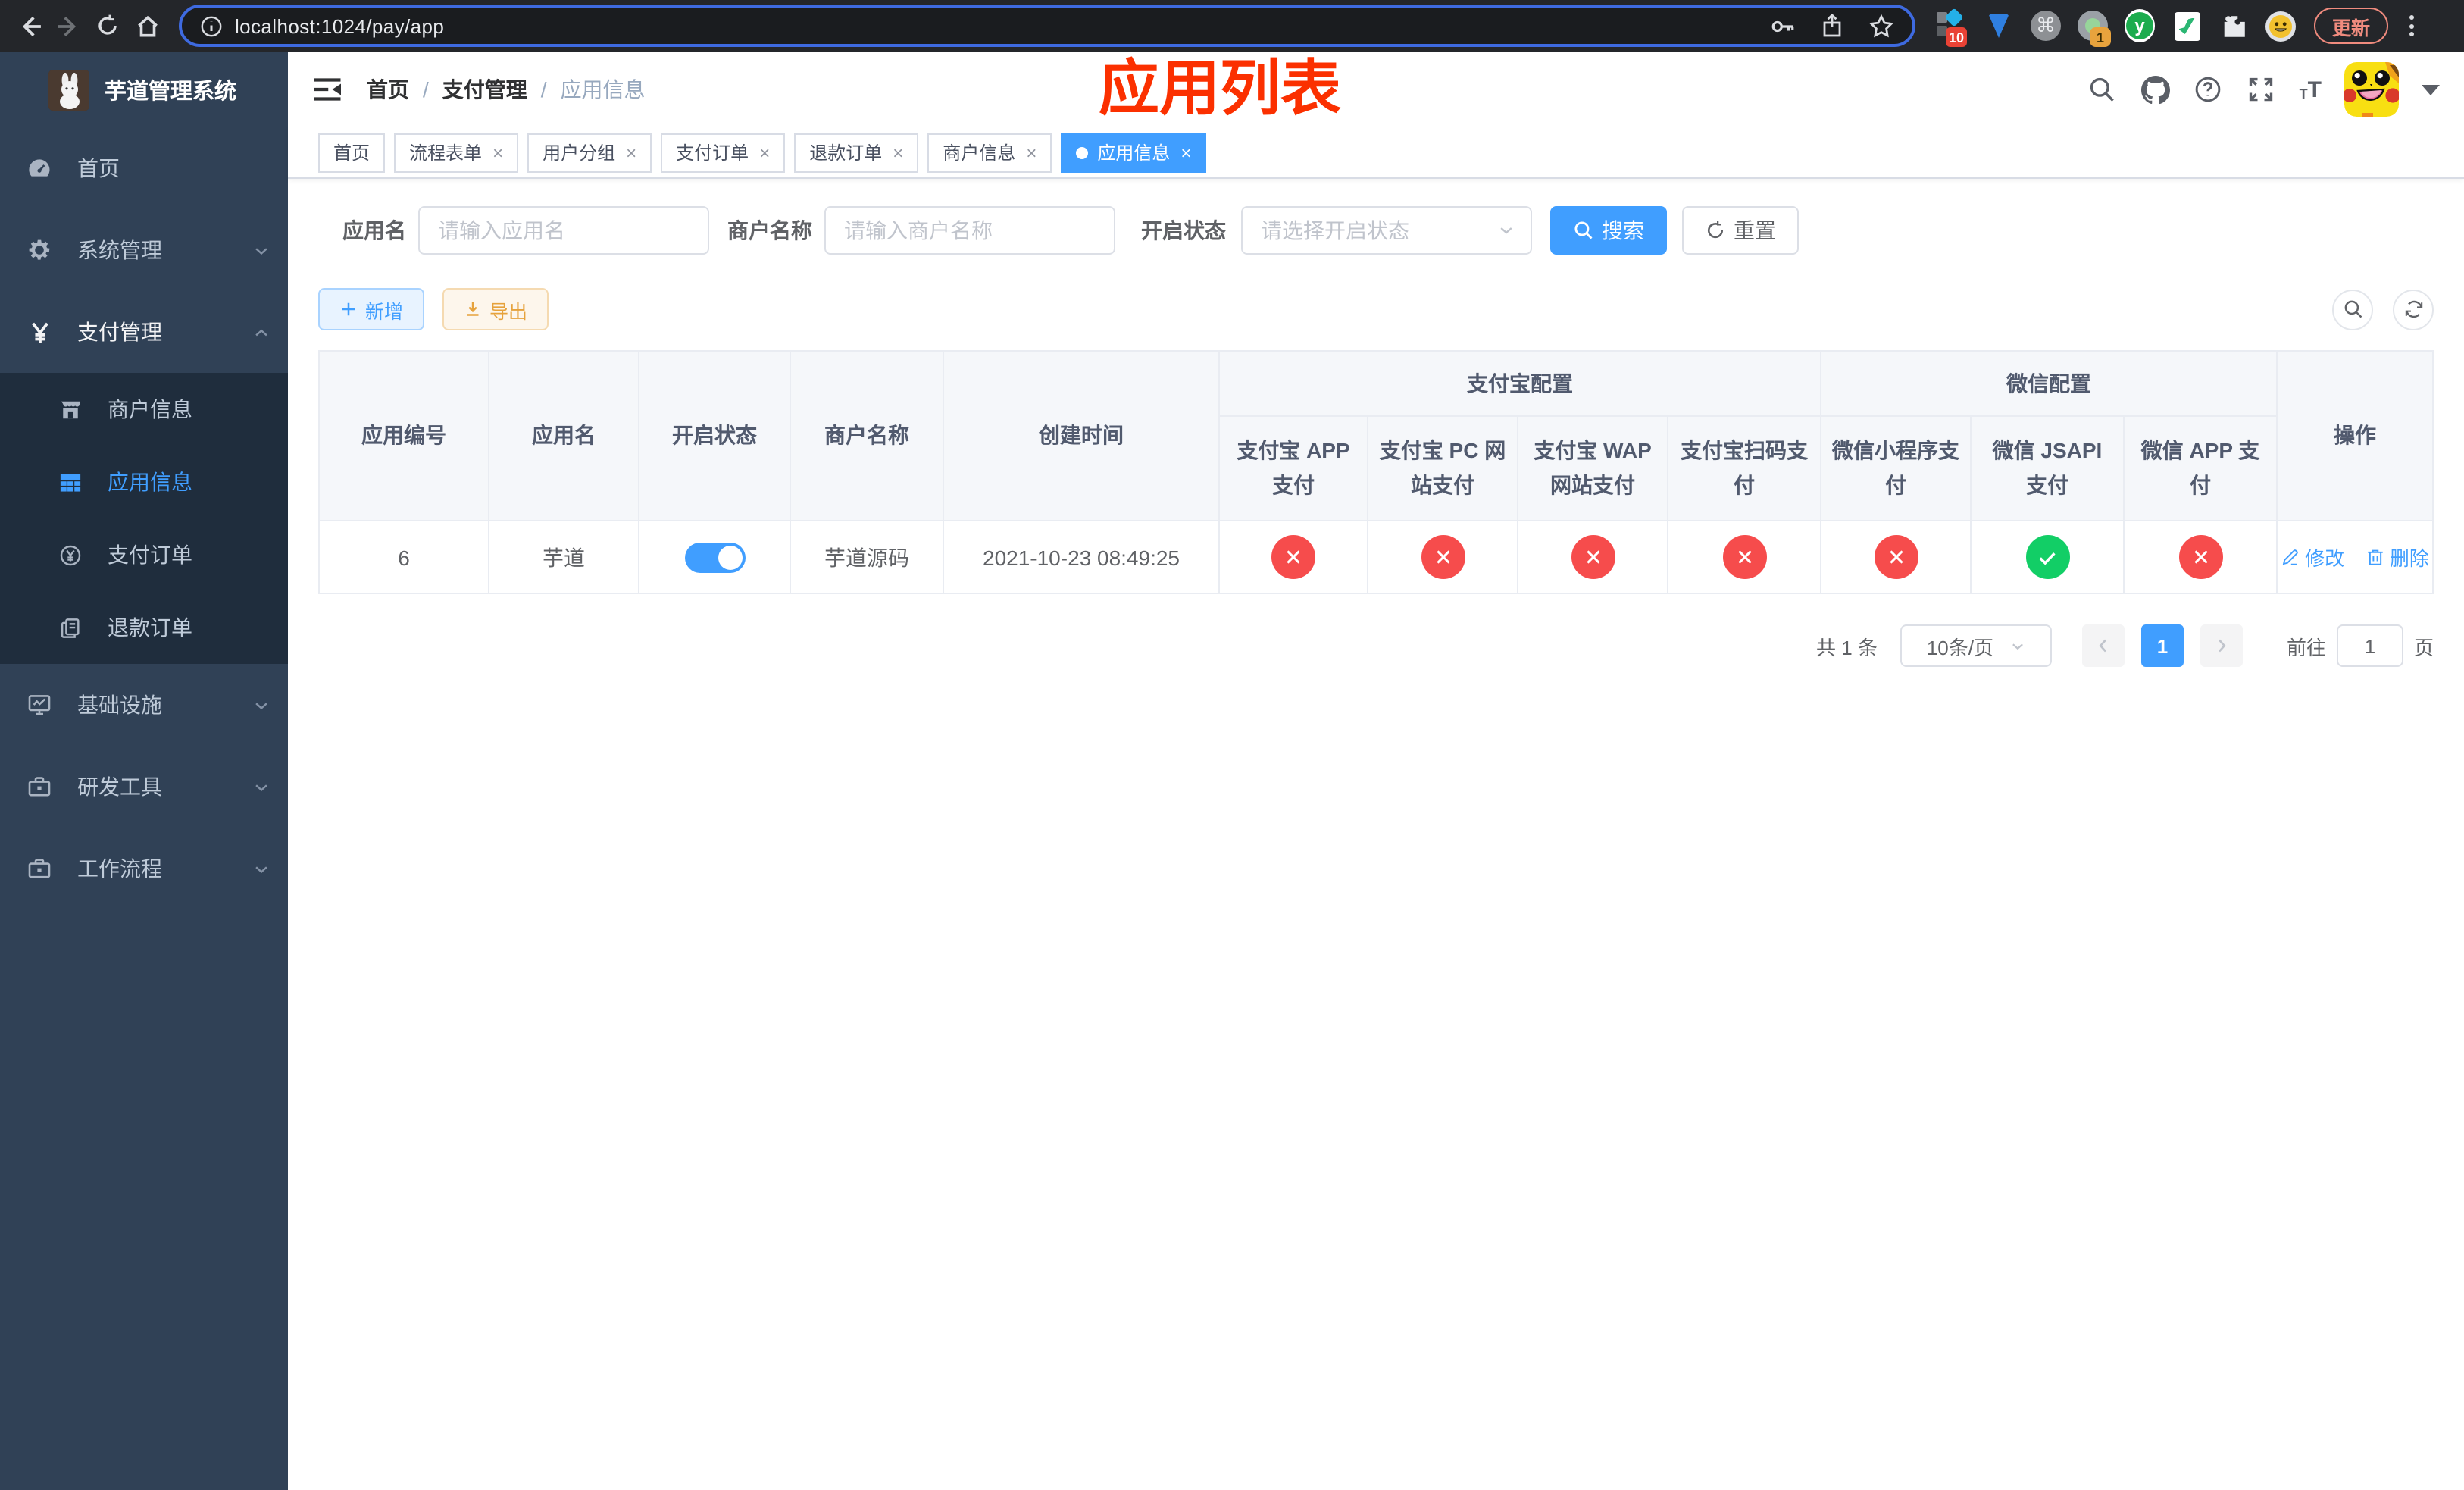 Image resolution: width=2464 pixels, height=1490 pixels. Describe the element at coordinates (144, 168) in the screenshot. I see `sidebar-item-home: 首页` at that location.